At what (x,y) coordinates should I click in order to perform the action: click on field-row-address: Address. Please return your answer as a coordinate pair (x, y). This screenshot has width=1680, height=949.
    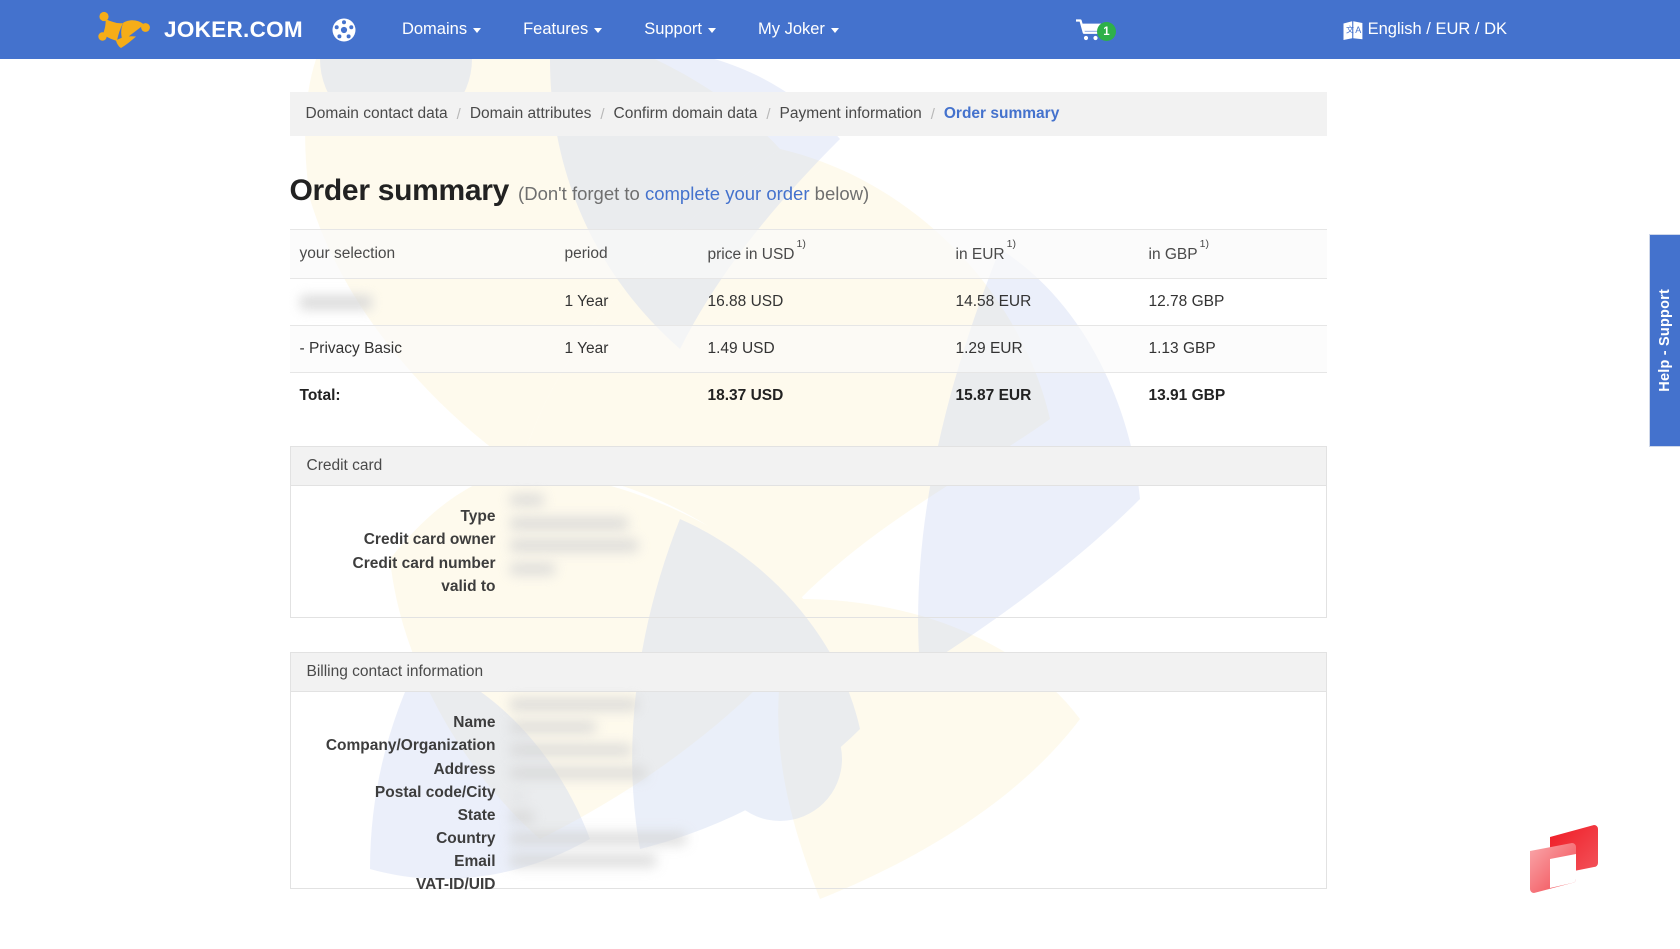
    Looking at the image, I should click on (808, 769).